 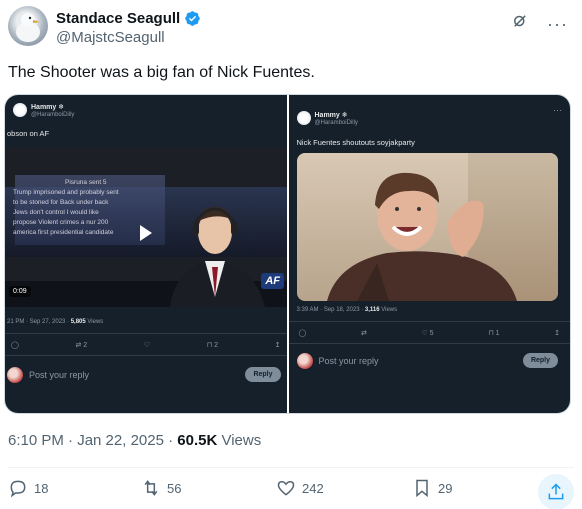 What do you see at coordinates (520, 23) in the screenshot?
I see `grok-icon` at bounding box center [520, 23].